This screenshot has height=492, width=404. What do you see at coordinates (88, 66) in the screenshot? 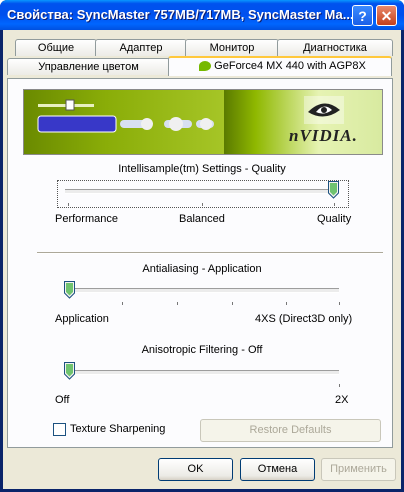
I see `tab-color-management: Управление цветом` at bounding box center [88, 66].